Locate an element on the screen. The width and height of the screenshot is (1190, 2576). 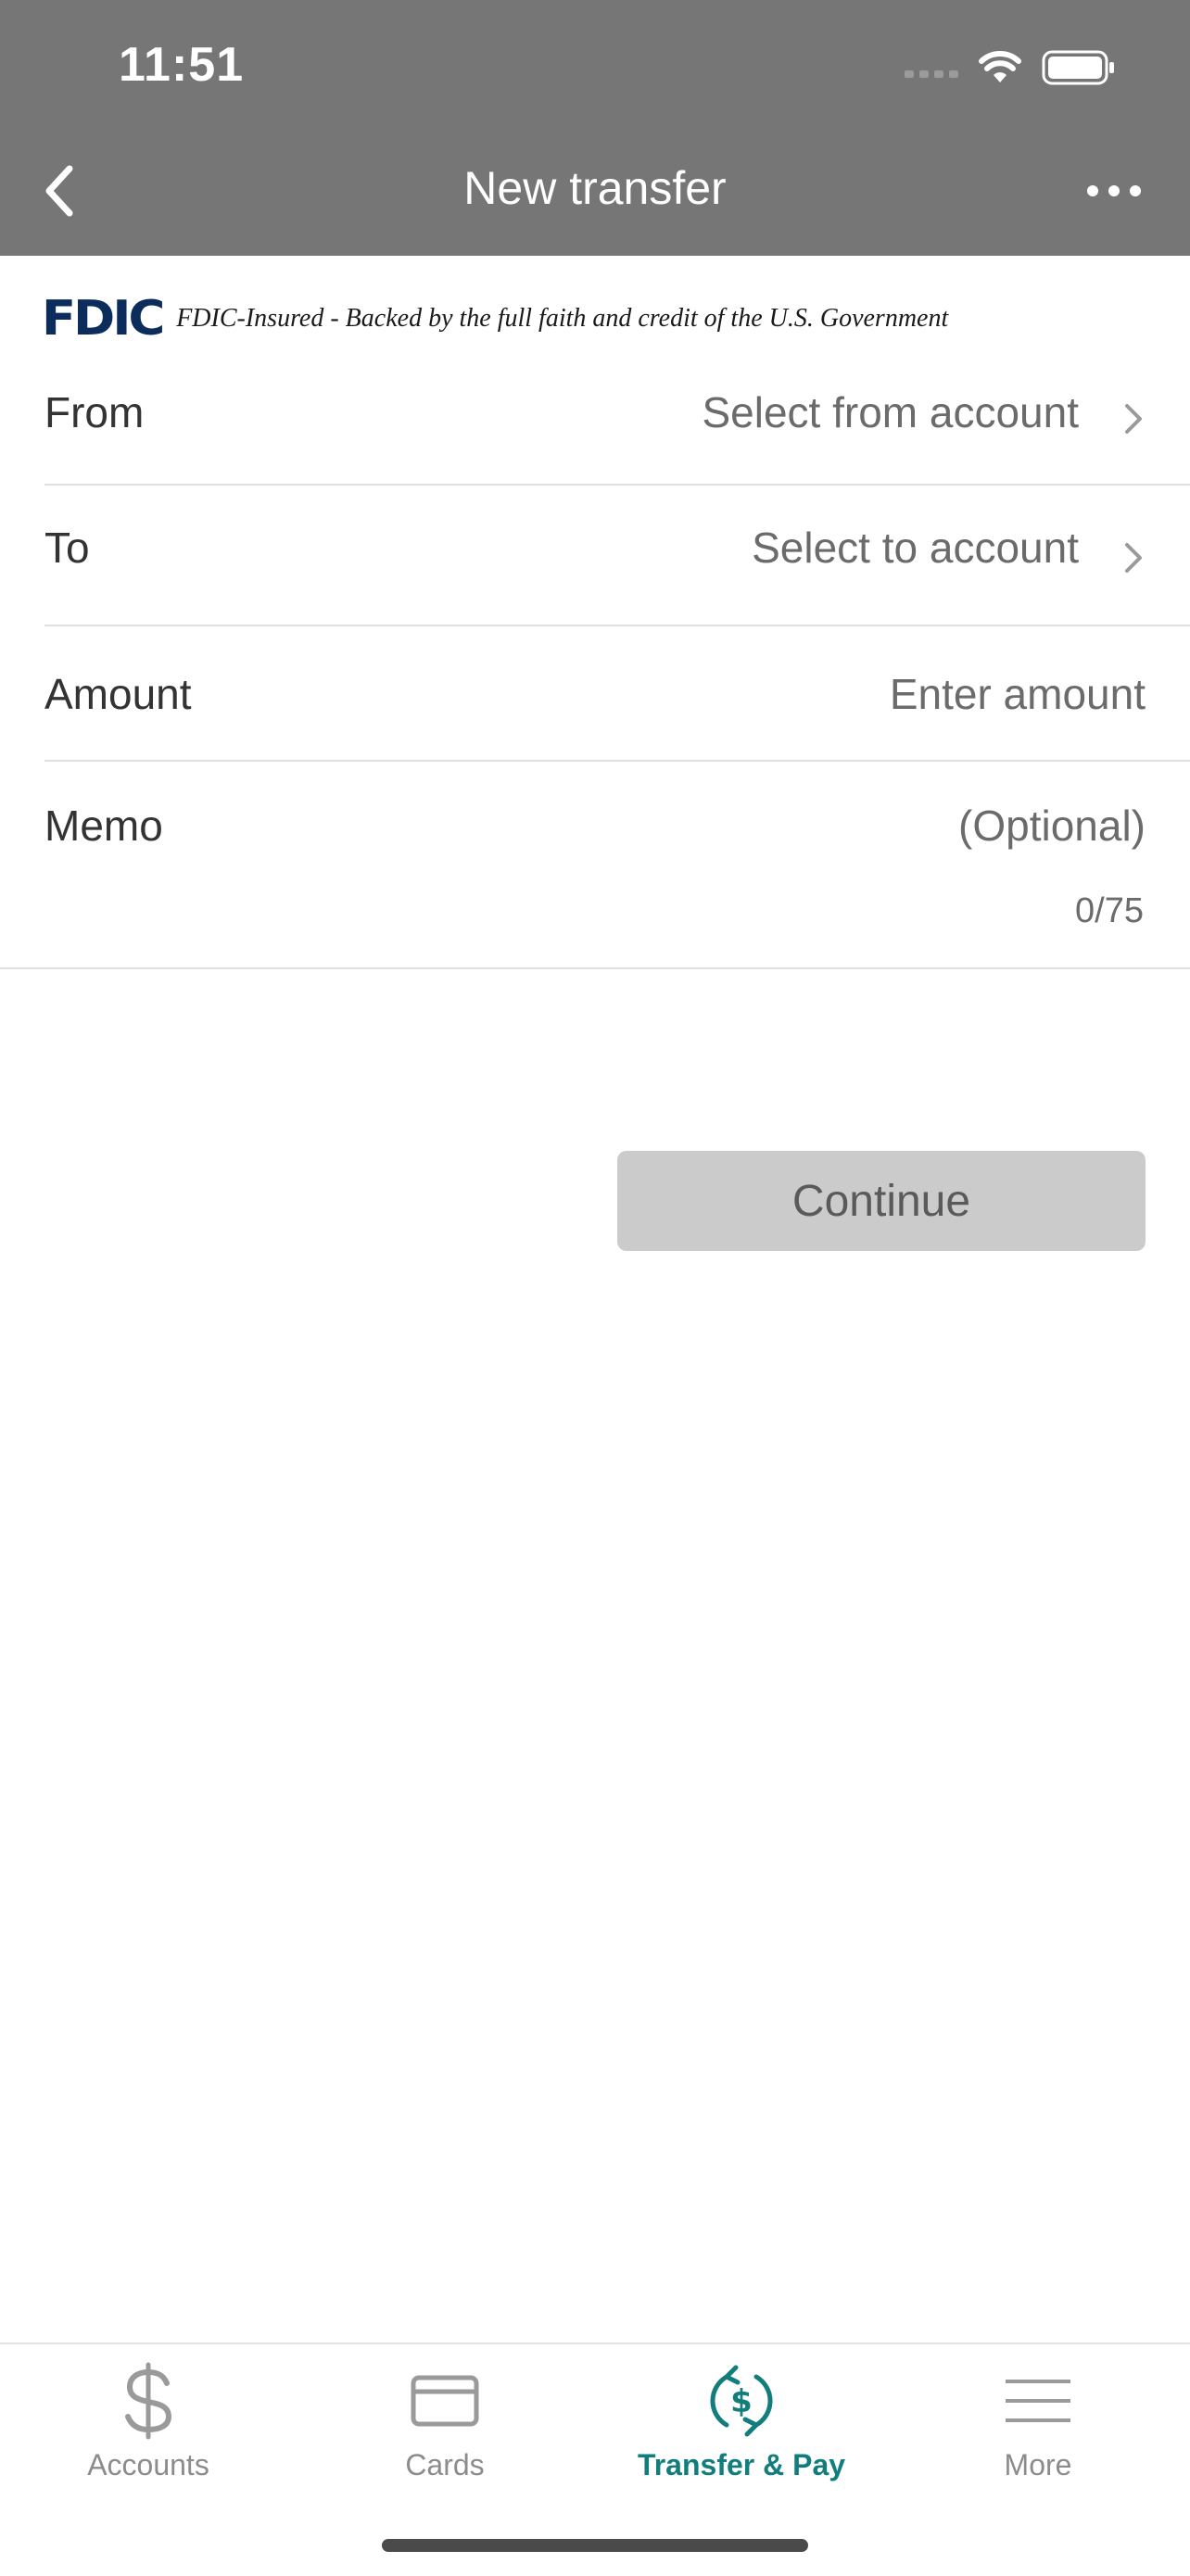
to-account-select: Select to account is located at coordinates (915, 548).